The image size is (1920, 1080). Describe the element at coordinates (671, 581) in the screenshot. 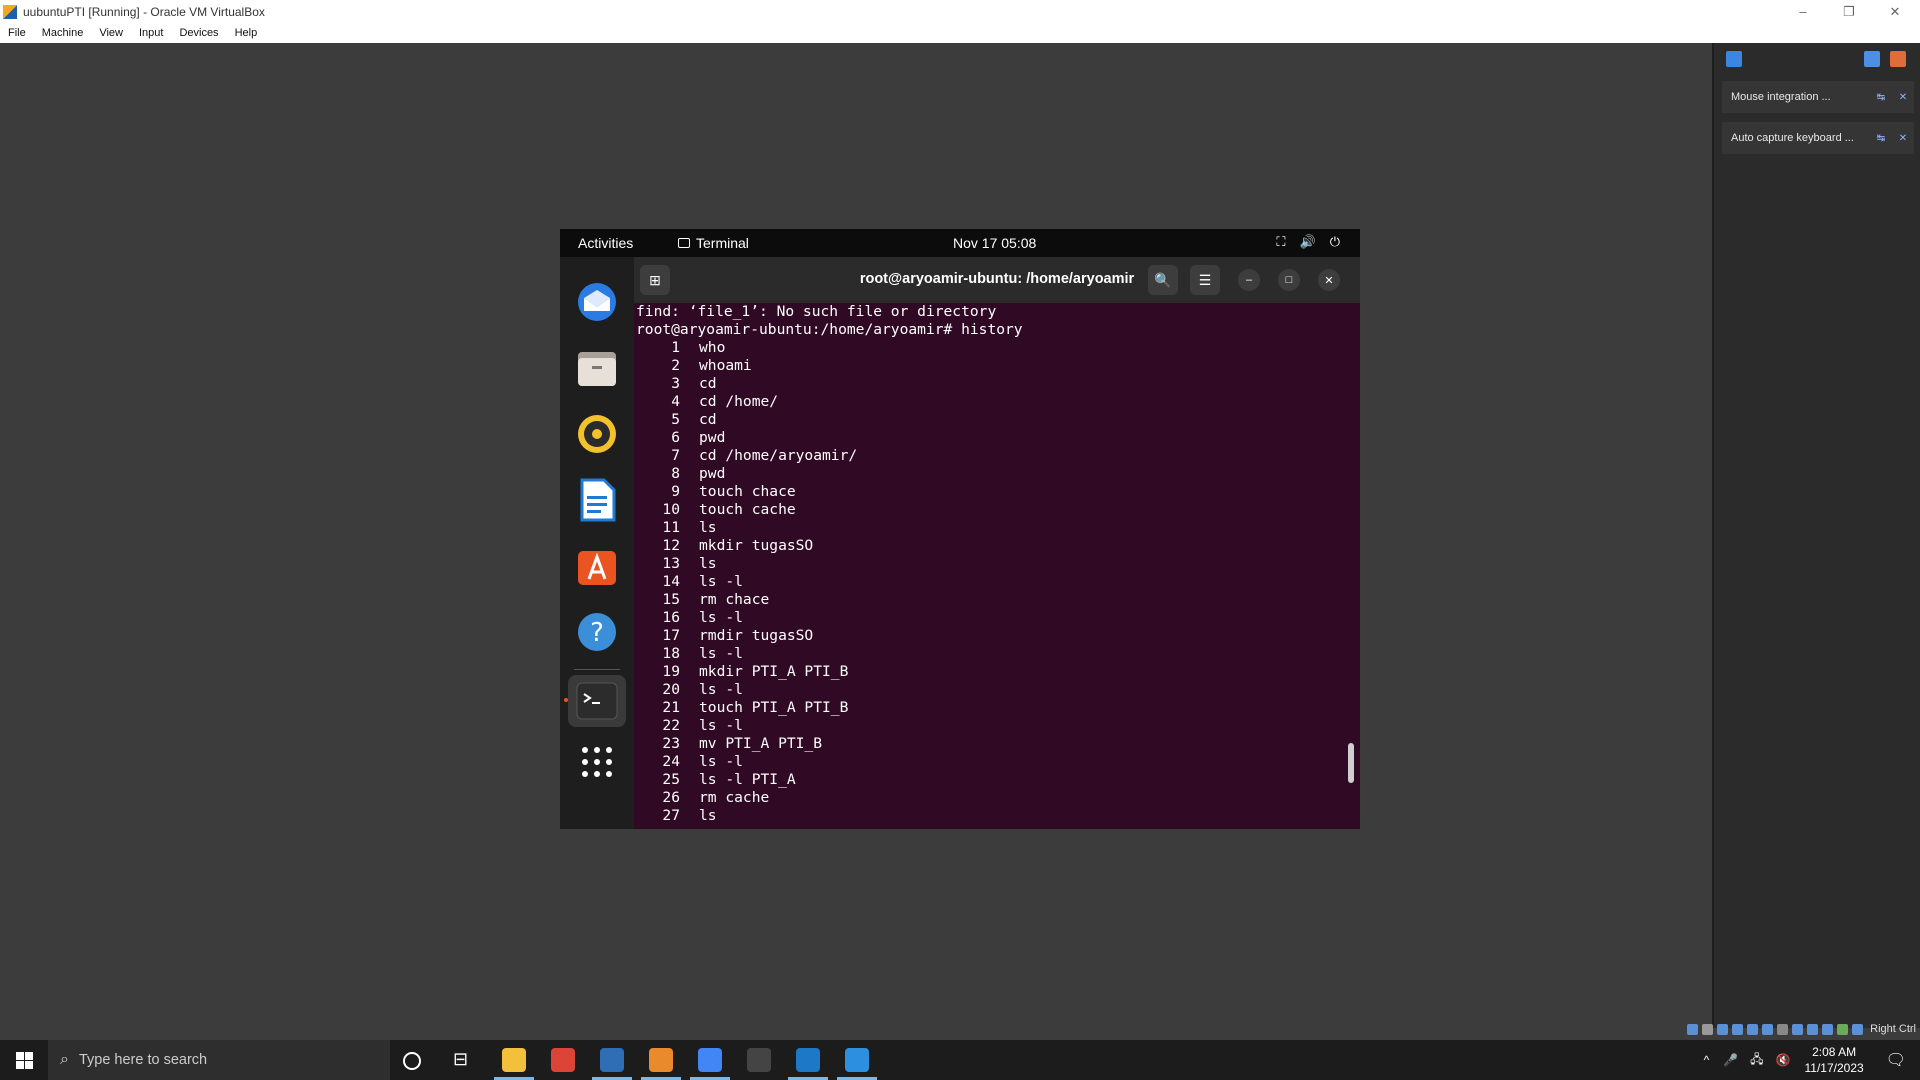

I see `history-number: 14` at that location.